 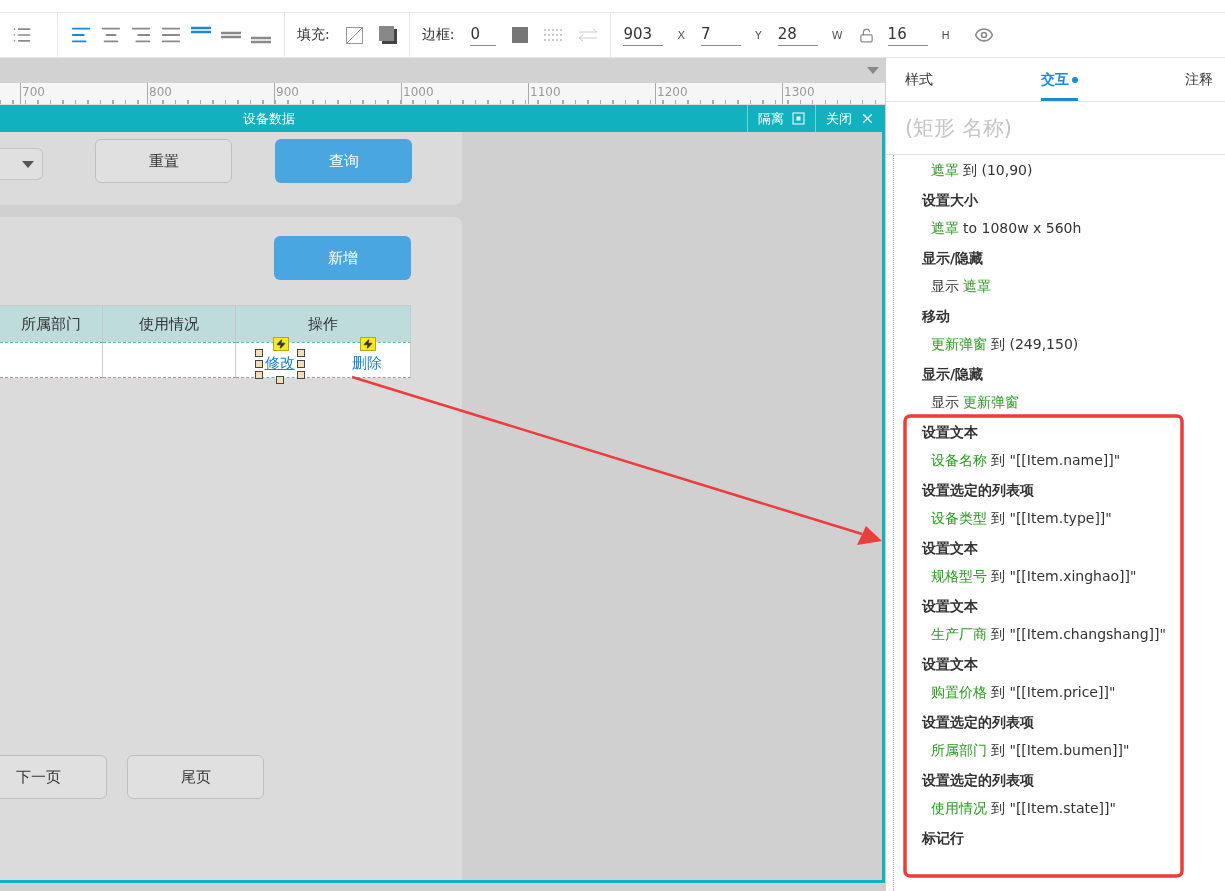 What do you see at coordinates (797, 35) in the screenshot?
I see `geometry-field: 28` at bounding box center [797, 35].